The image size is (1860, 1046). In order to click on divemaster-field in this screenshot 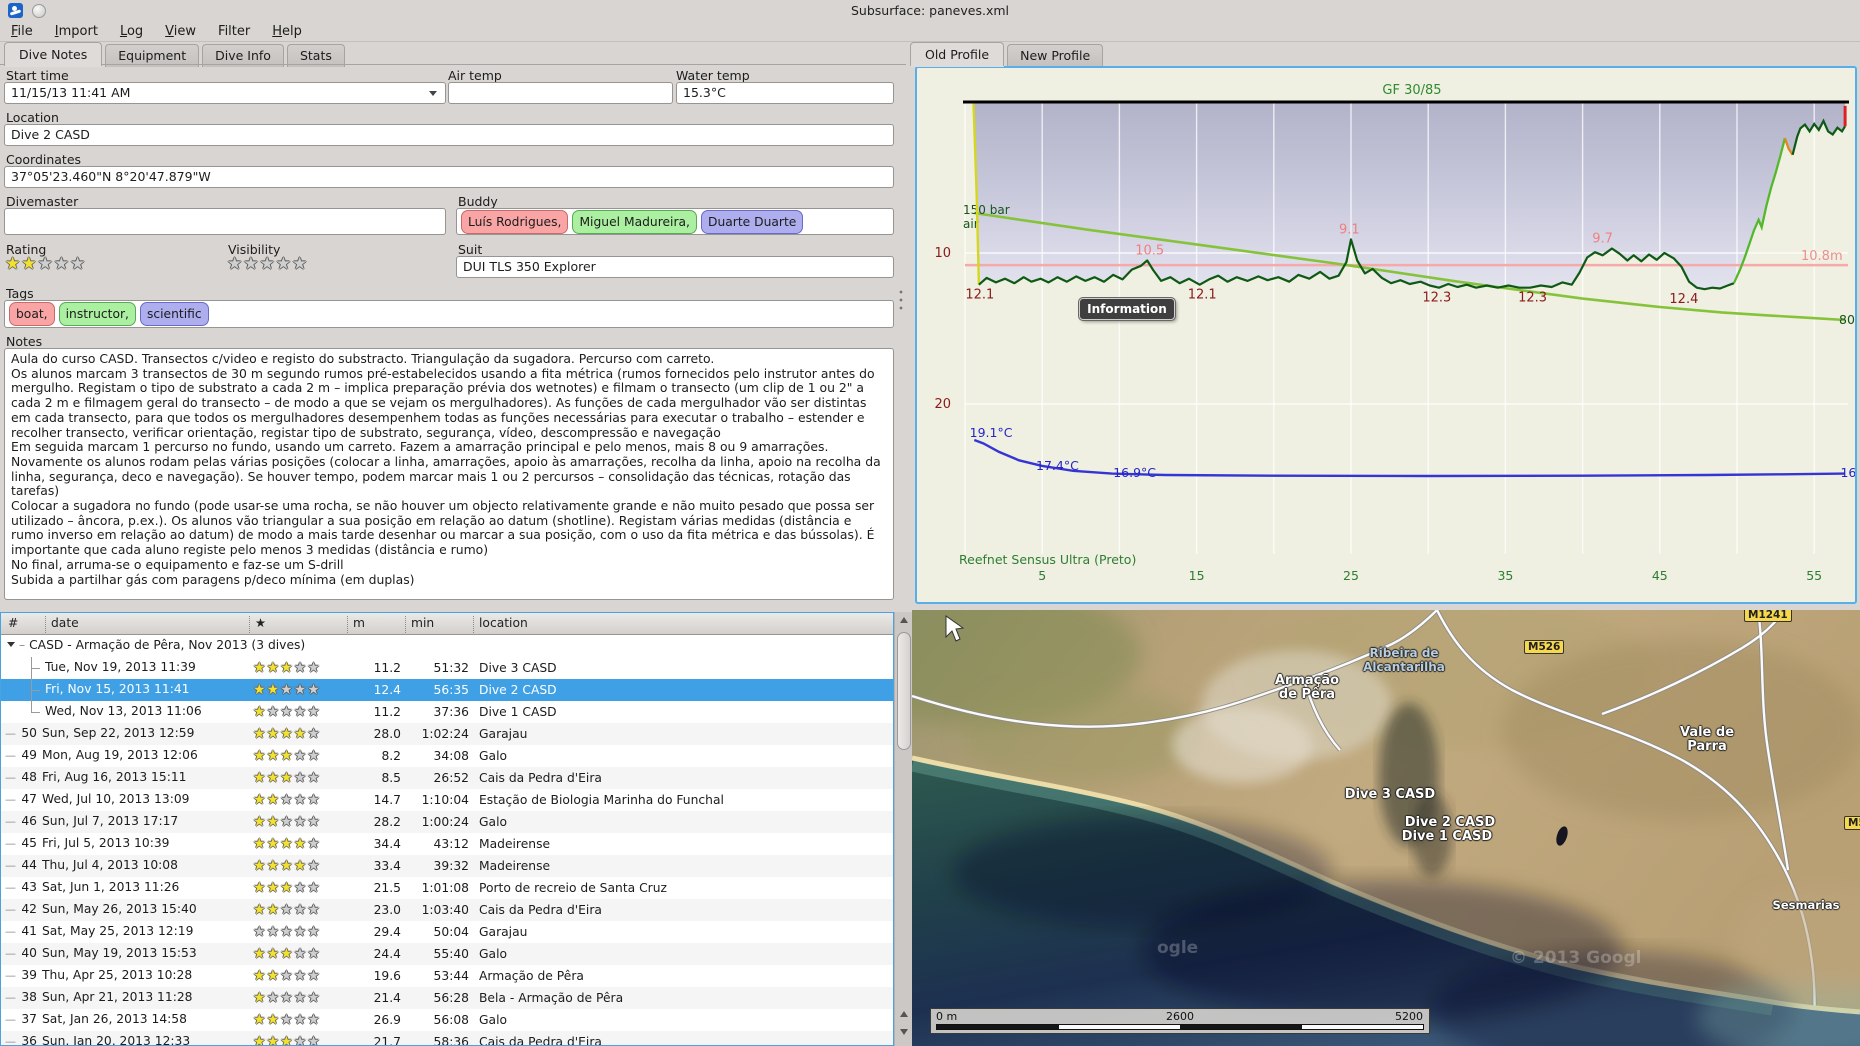, I will do `click(225, 221)`.